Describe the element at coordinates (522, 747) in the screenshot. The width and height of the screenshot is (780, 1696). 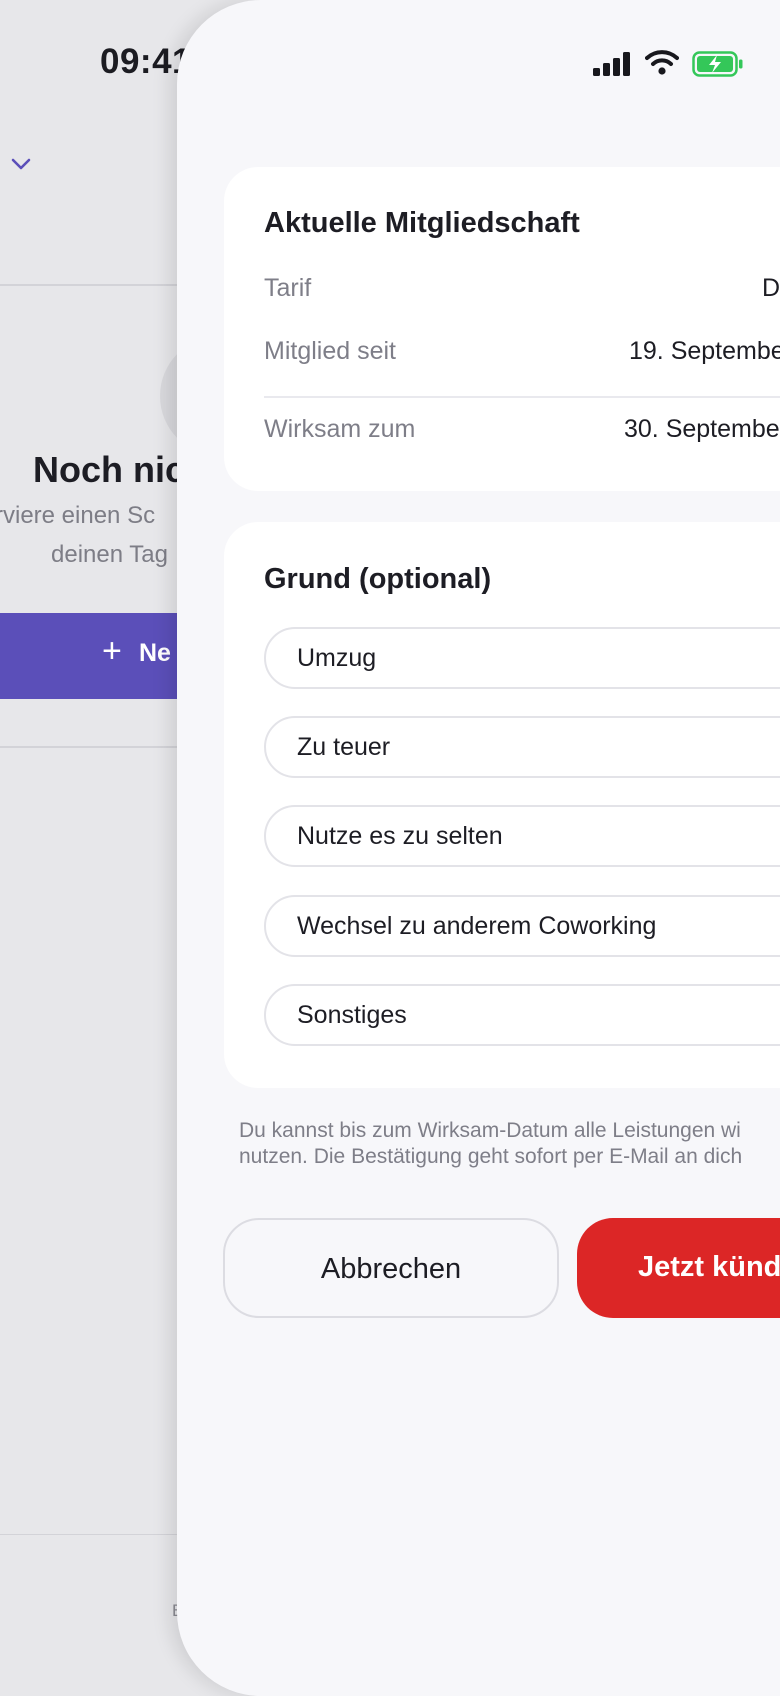
I see `reason-option-zu-teuer: Zu teuer` at that location.